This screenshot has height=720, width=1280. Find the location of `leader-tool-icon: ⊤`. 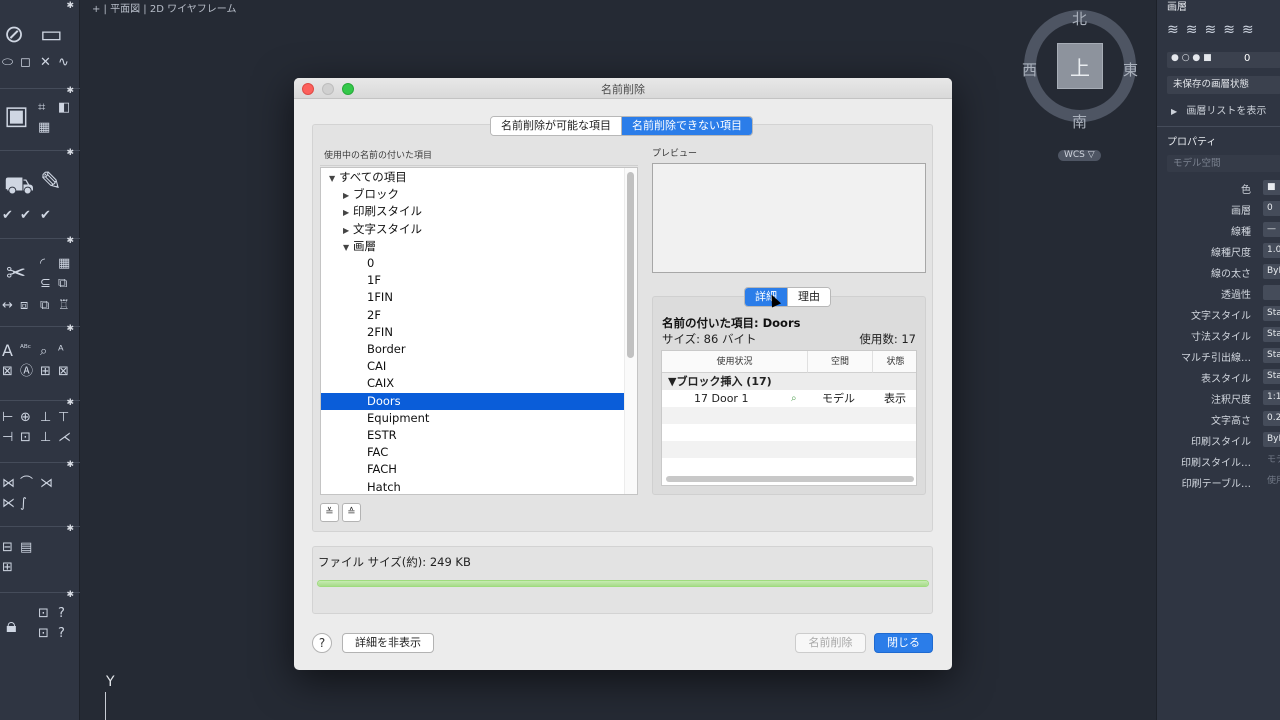

leader-tool-icon: ⊤ is located at coordinates (63, 417).